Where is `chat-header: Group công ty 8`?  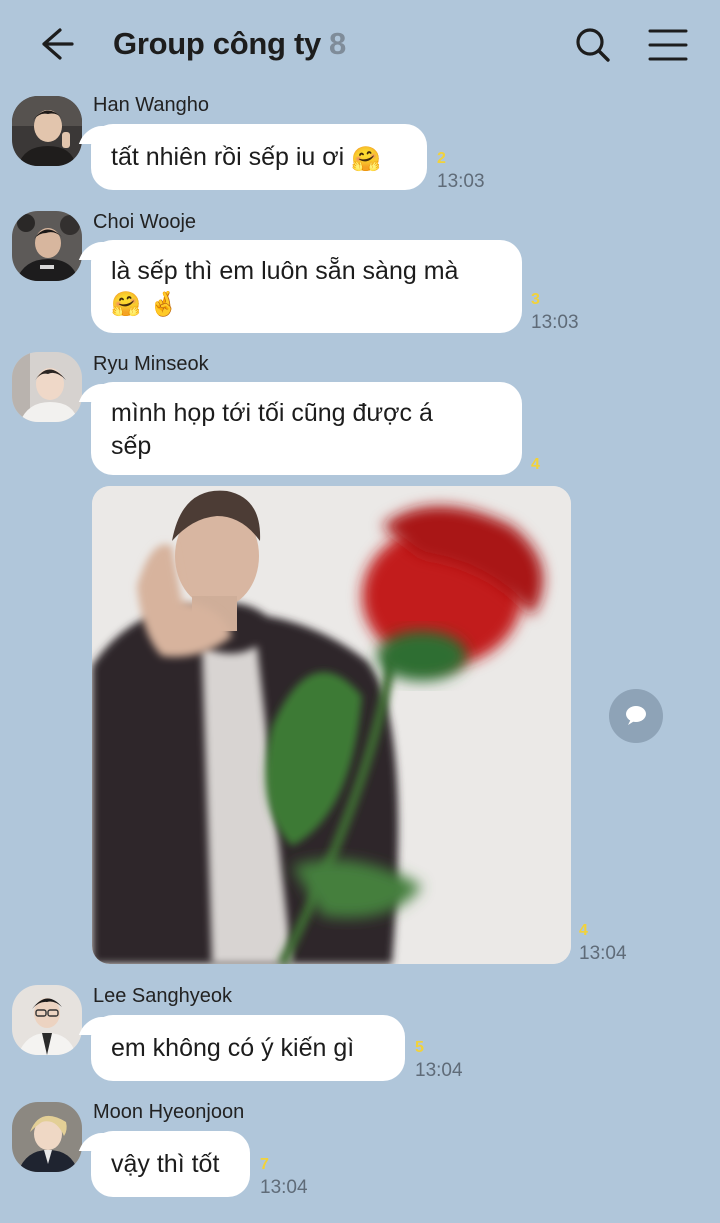
chat-header: Group công ty 8 is located at coordinates (360, 45).